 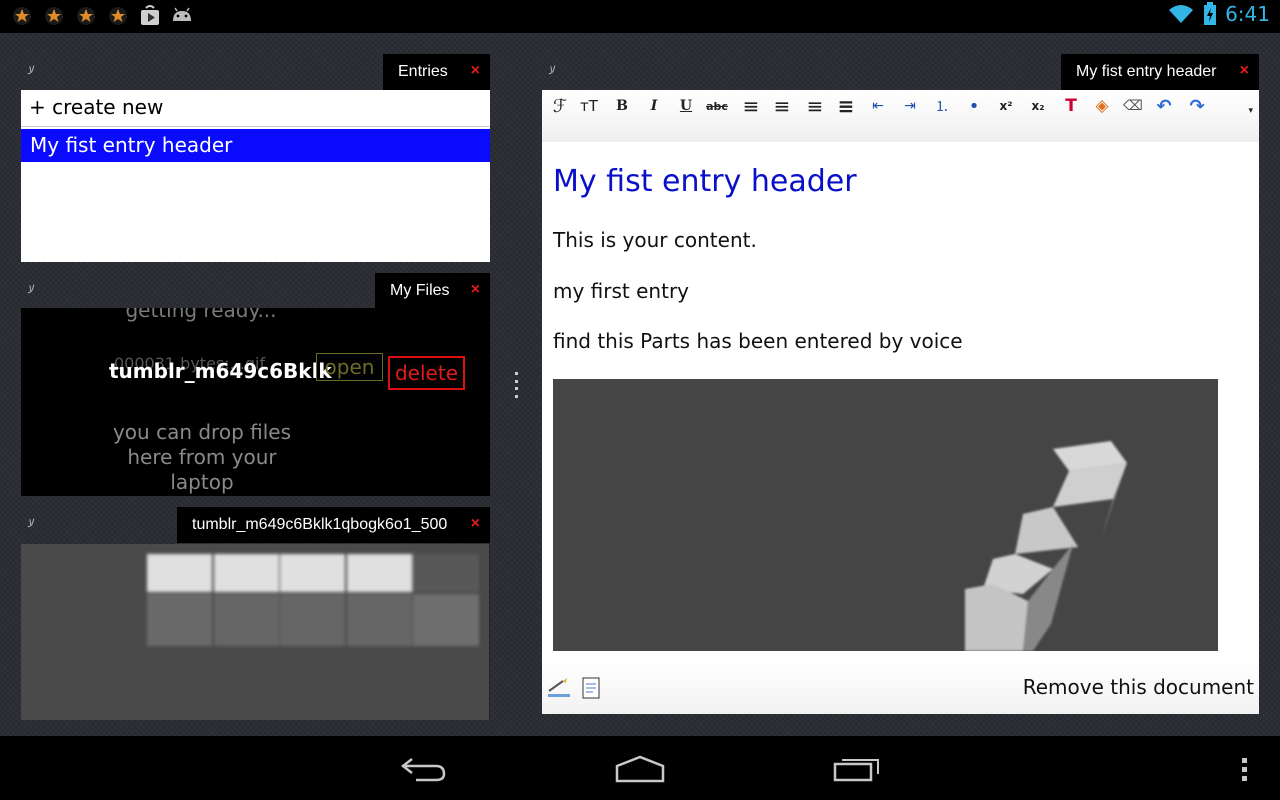 I want to click on tab-my-files: My Files ×, so click(x=432, y=291).